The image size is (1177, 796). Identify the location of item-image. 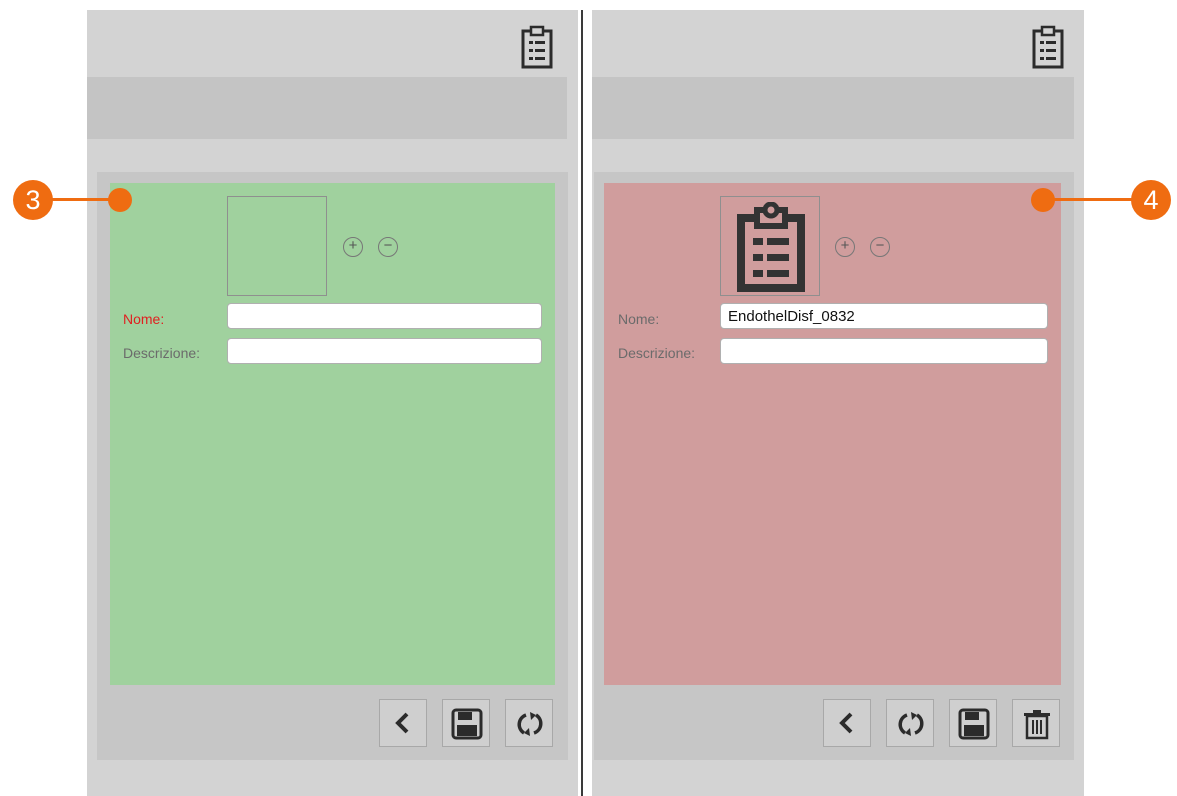
(770, 246).